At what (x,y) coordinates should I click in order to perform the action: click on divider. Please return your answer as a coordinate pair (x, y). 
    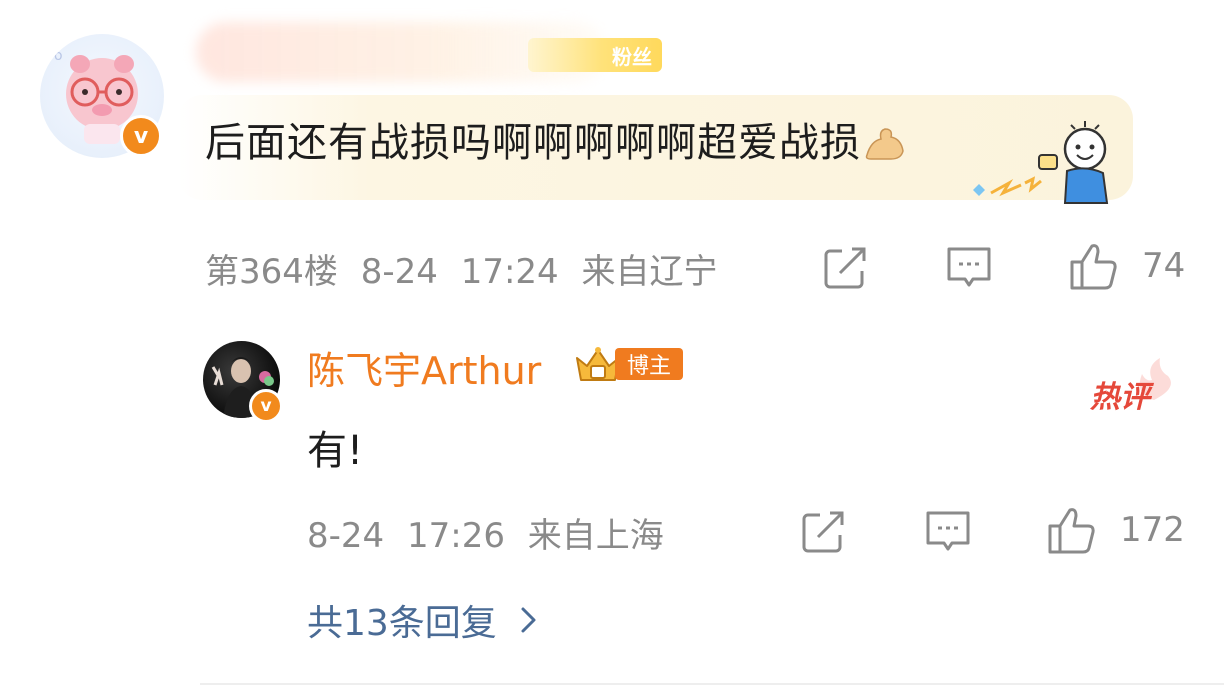
    Looking at the image, I should click on (712, 684).